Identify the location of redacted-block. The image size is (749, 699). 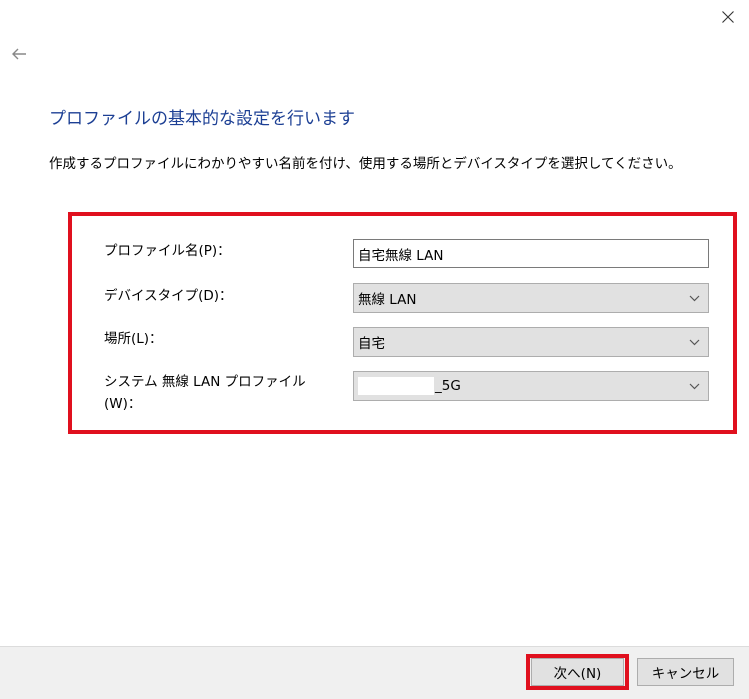
(396, 386).